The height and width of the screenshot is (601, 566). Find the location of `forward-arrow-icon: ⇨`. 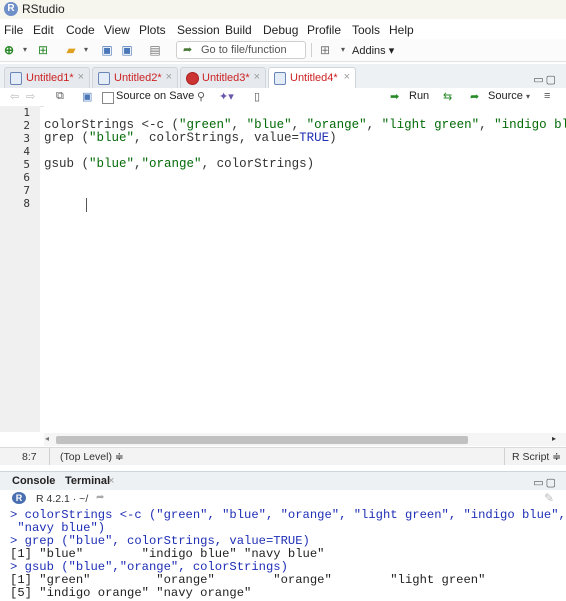

forward-arrow-icon: ⇨ is located at coordinates (30, 96).